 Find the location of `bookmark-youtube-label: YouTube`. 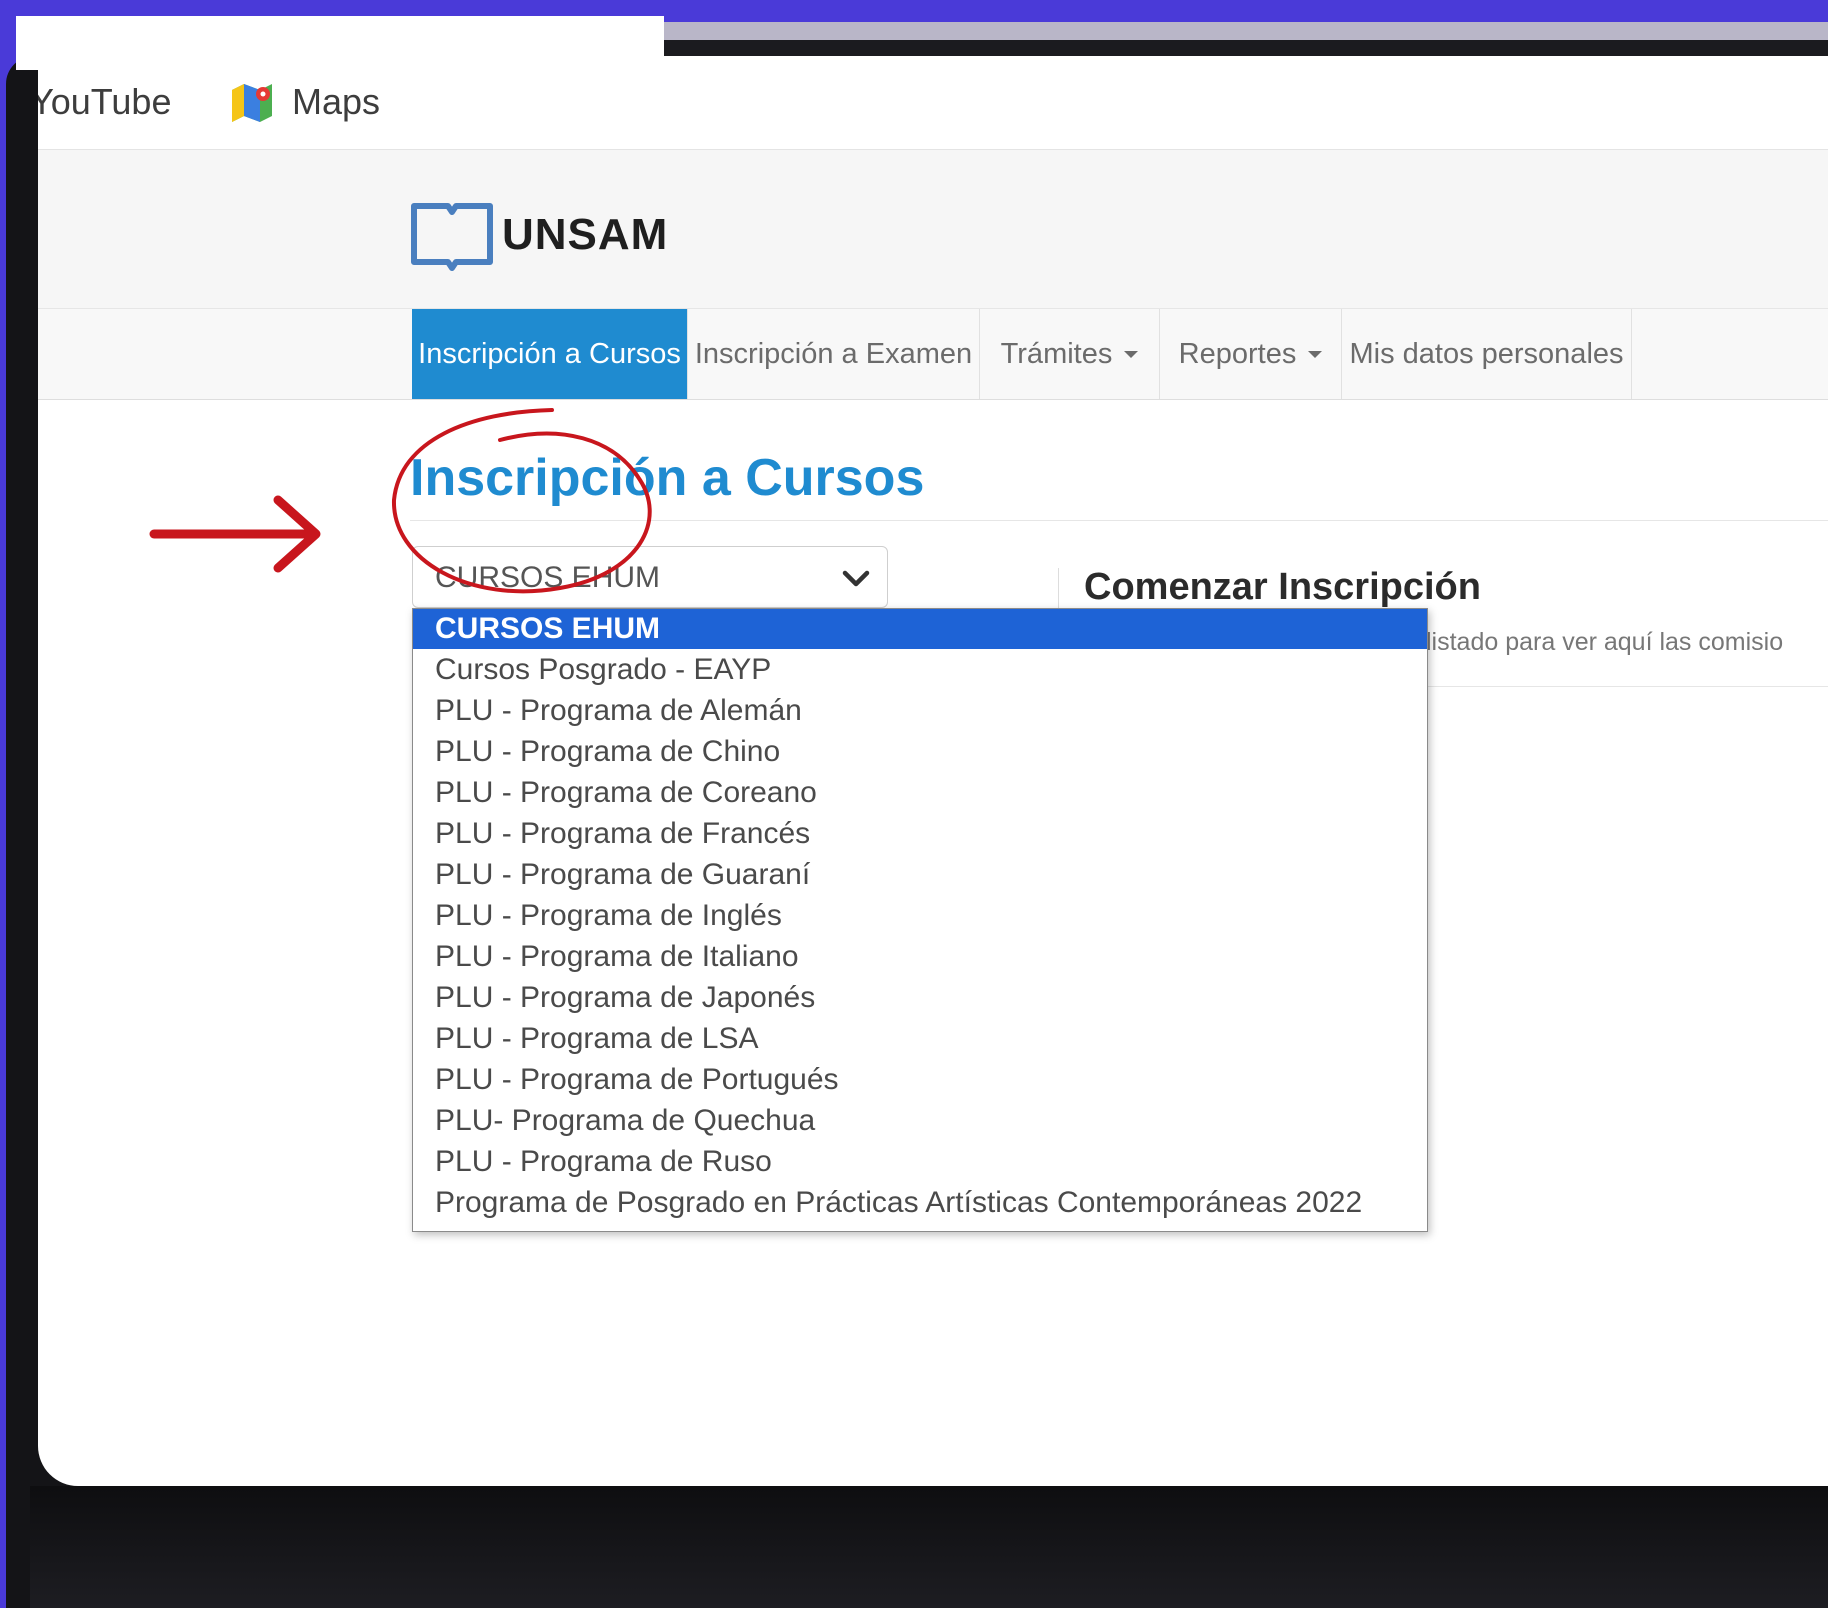

bookmark-youtube-label: YouTube is located at coordinates (105, 101).